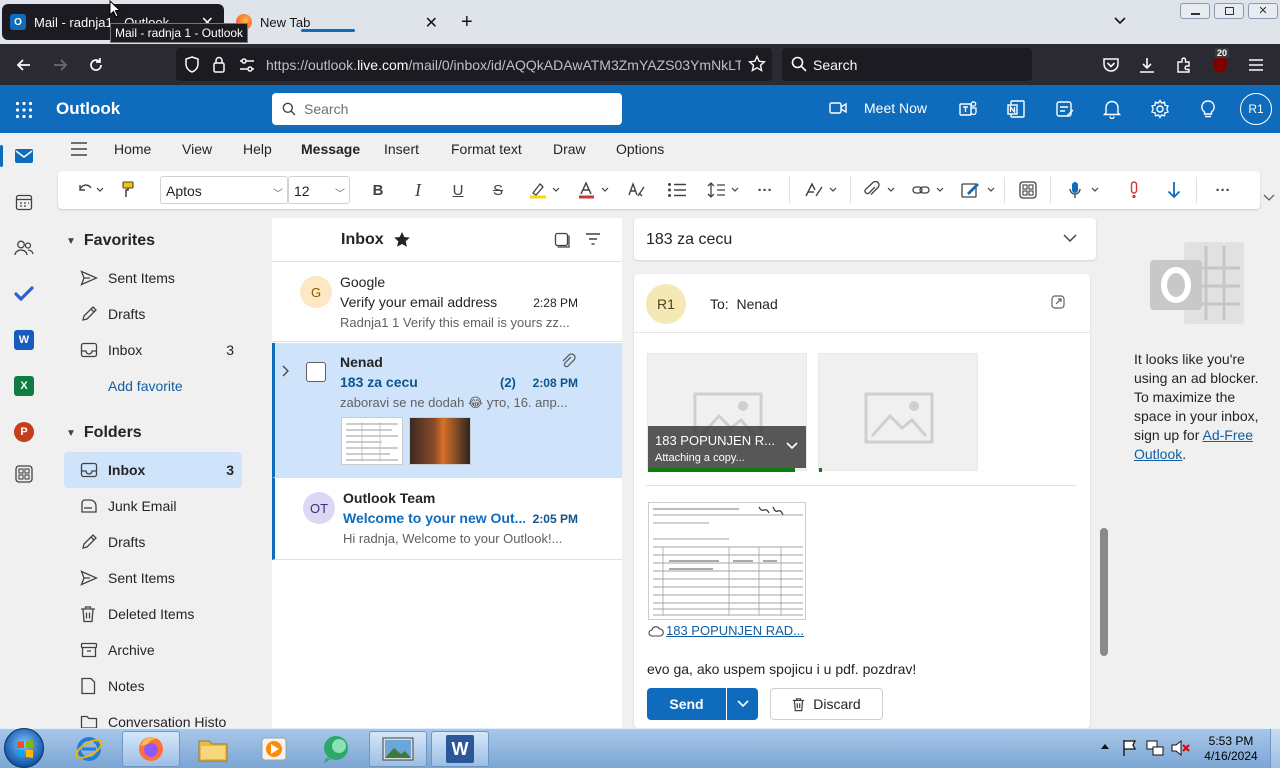 The image size is (1280, 768). I want to click on onenote-icon, so click(1016, 109).